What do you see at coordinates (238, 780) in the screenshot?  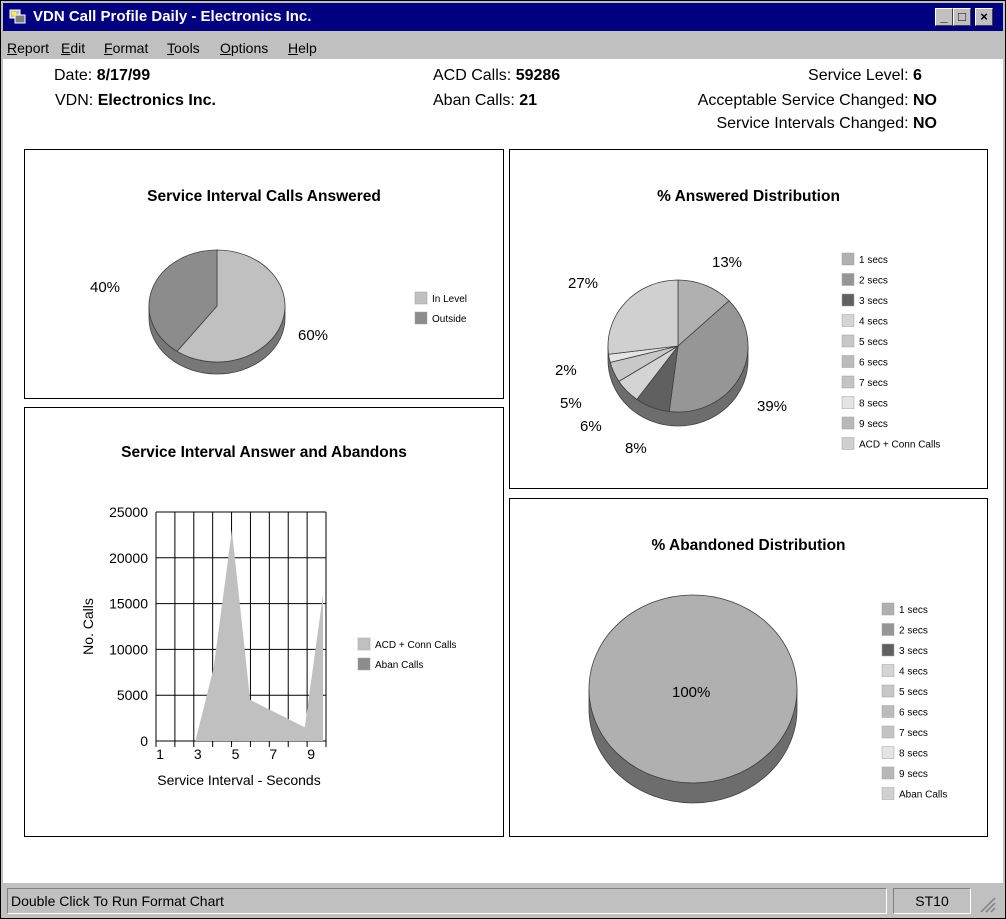 I see `x-axis-label: Service Interval - Seconds` at bounding box center [238, 780].